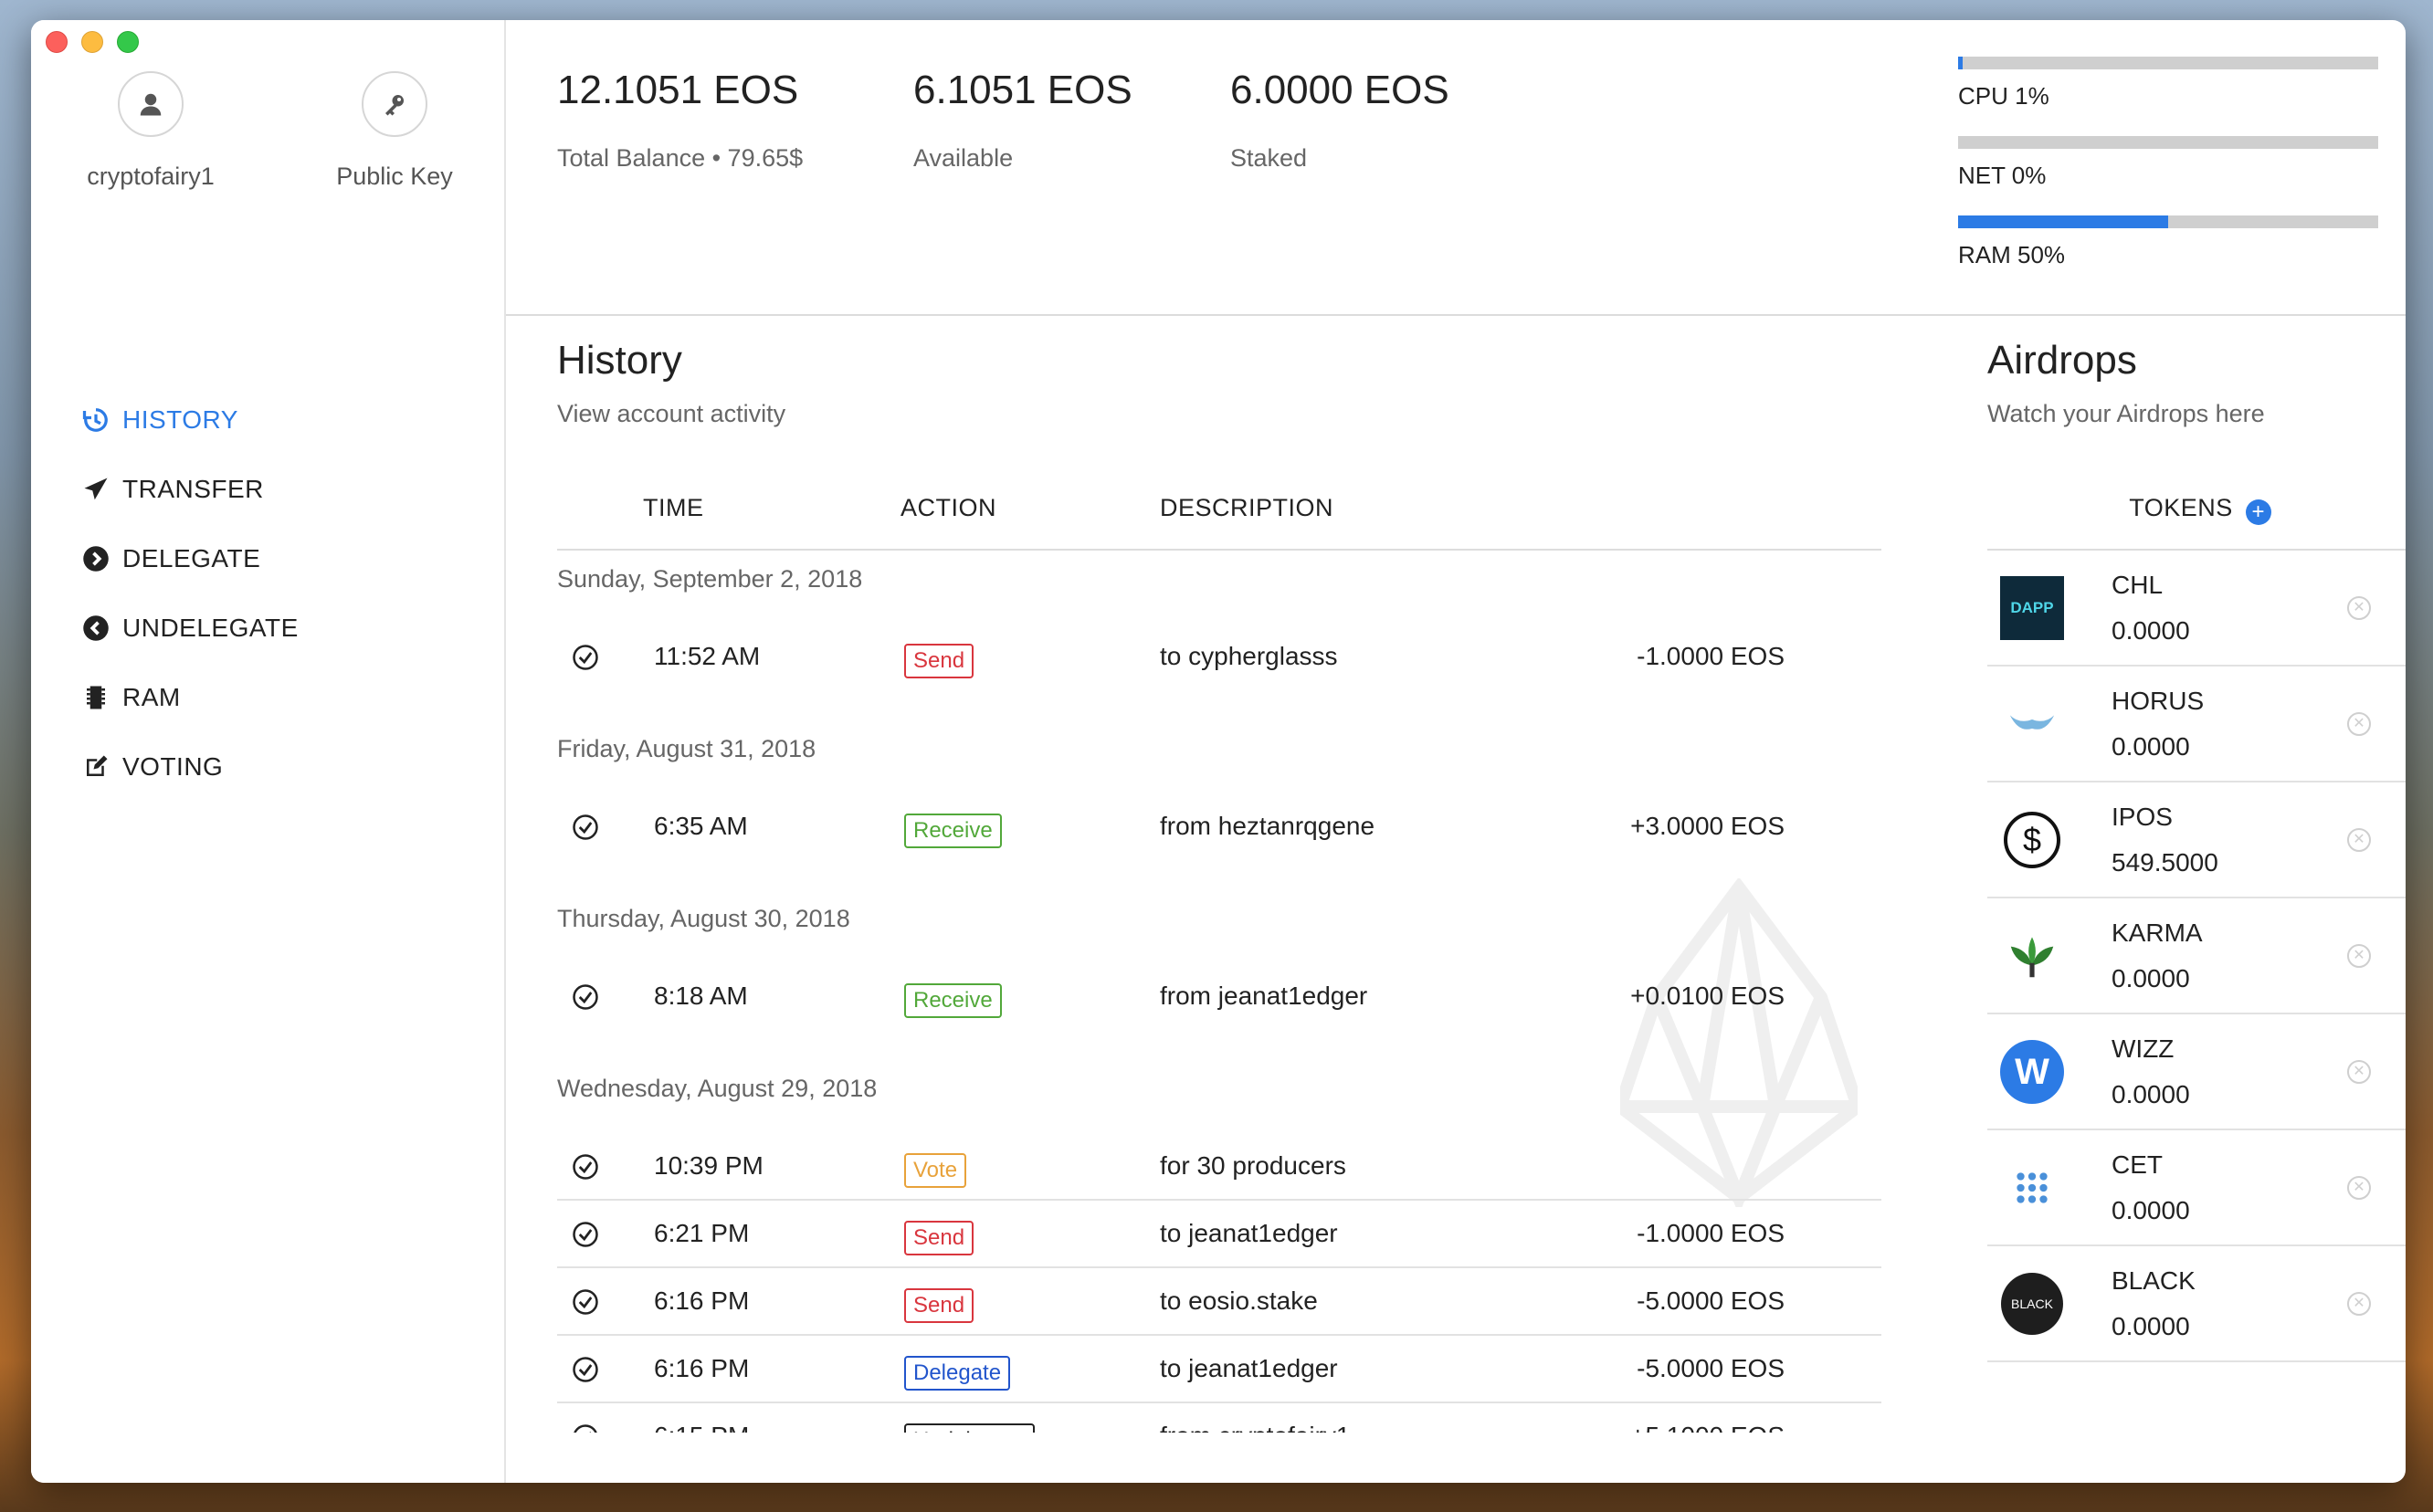 Image resolution: width=2433 pixels, height=1512 pixels. What do you see at coordinates (2181, 507) in the screenshot?
I see `tokens-label: TOKENS` at bounding box center [2181, 507].